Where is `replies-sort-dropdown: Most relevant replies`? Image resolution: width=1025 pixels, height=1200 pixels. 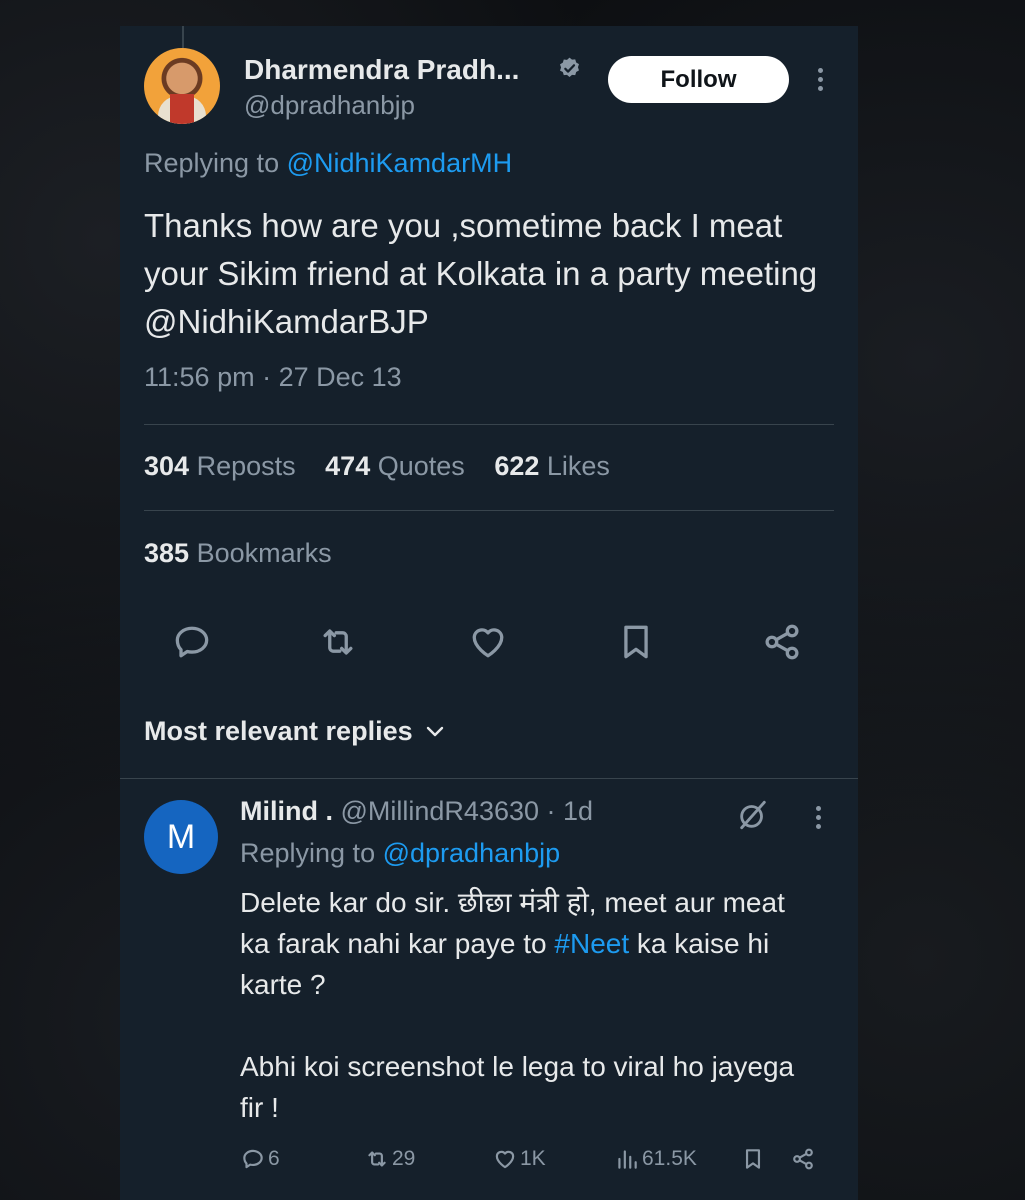
replies-sort-dropdown: Most relevant replies is located at coordinates (294, 731).